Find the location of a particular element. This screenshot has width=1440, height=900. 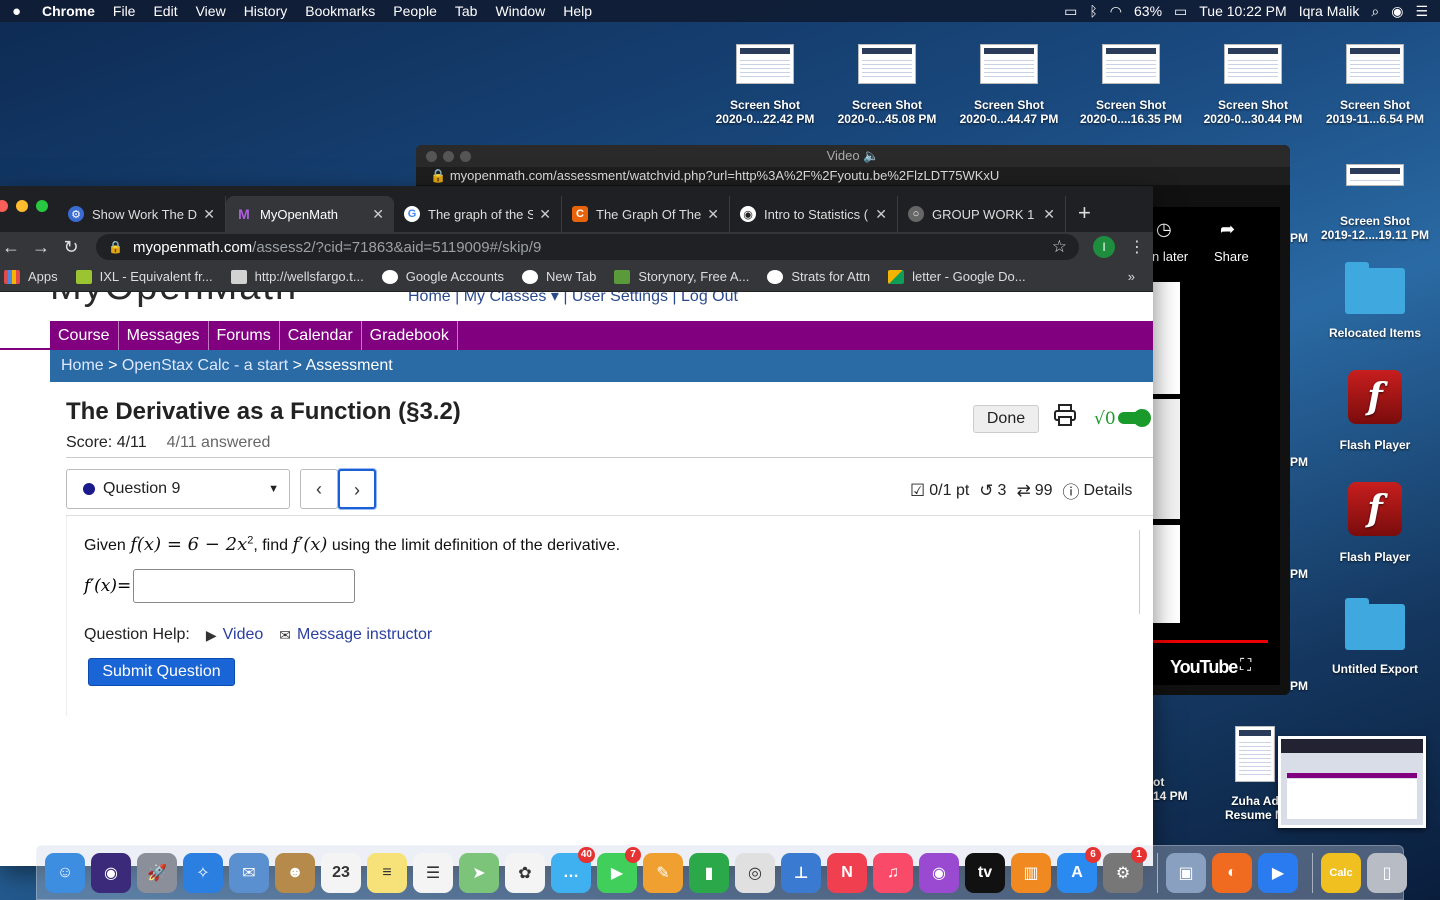

menu-help: Help is located at coordinates (577, 11).